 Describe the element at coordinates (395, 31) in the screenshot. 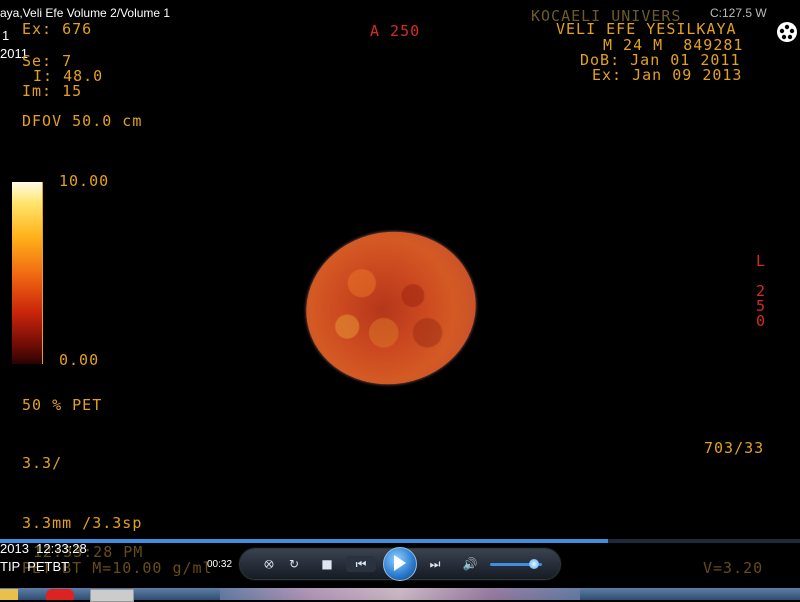

I see `orientation-top-label: A 250` at that location.